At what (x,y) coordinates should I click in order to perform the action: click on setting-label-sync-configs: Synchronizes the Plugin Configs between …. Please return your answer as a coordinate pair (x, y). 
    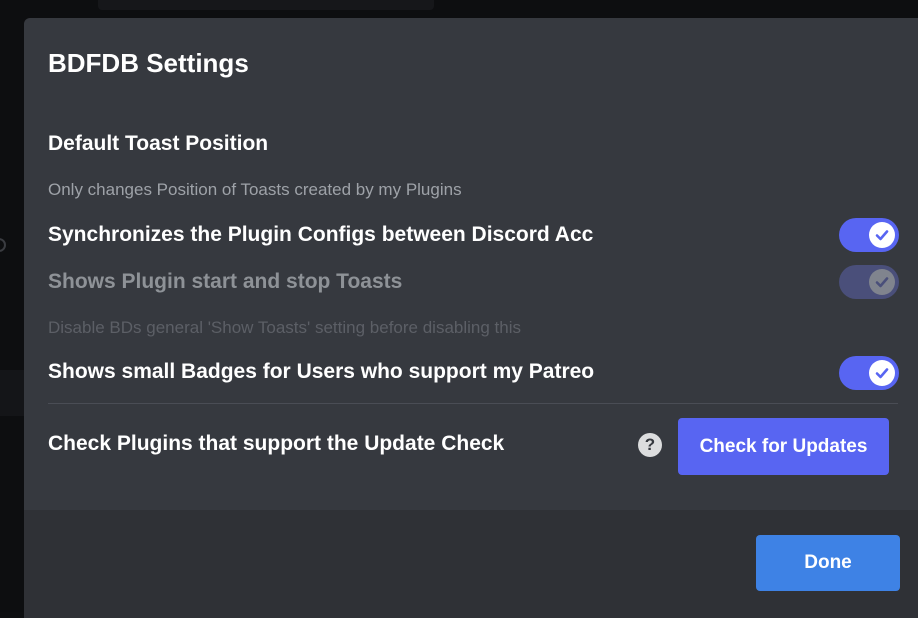
    Looking at the image, I should click on (321, 234).